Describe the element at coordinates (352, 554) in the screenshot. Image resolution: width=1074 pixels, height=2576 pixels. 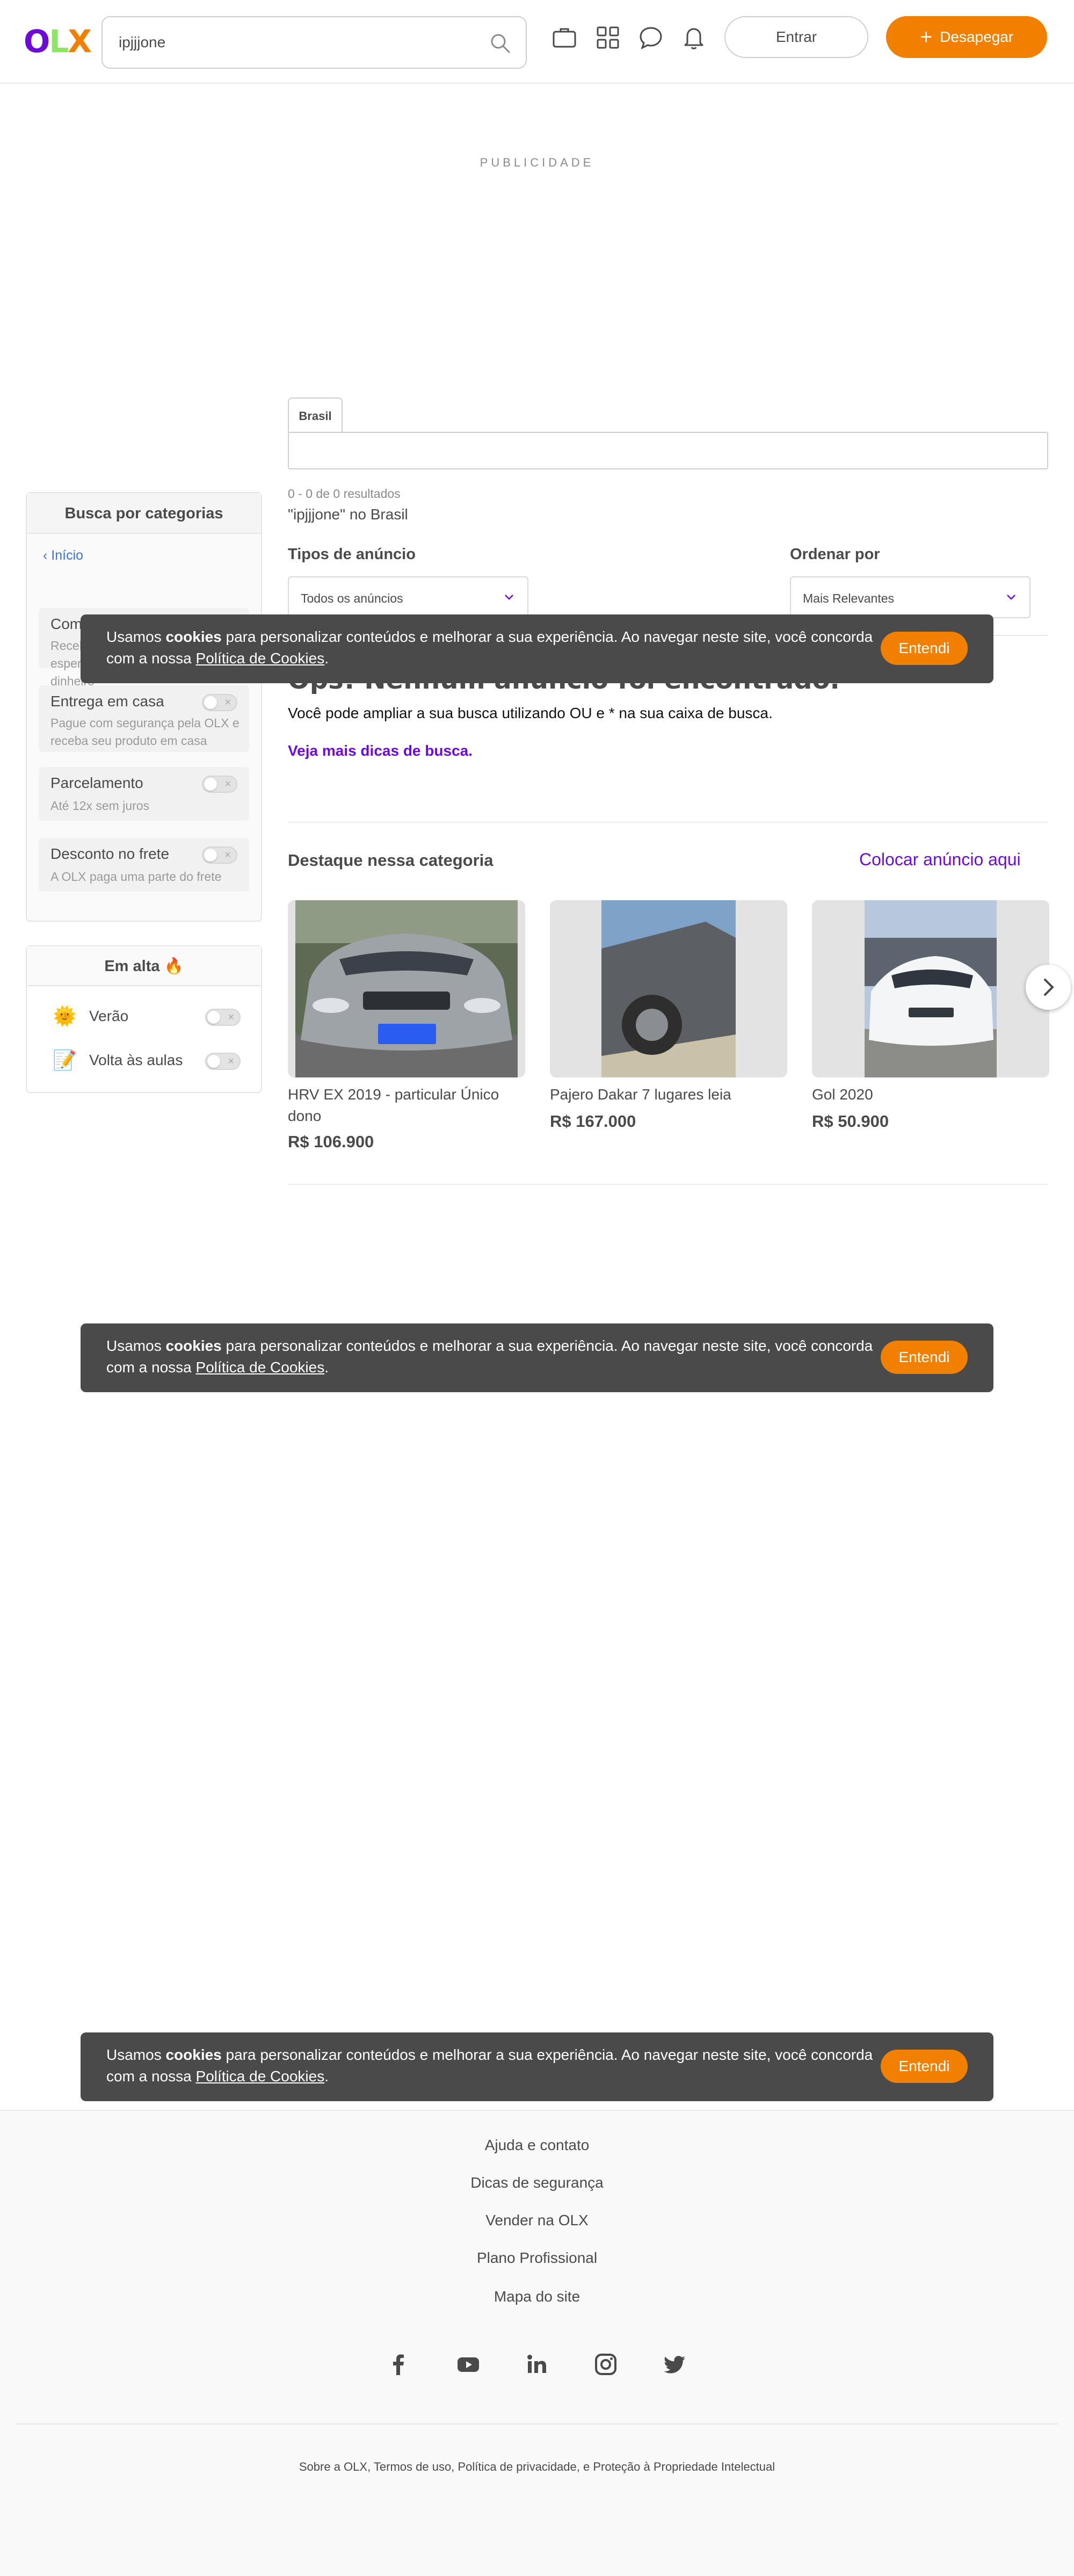
I see `ad-type-label: Tipos de anúncio` at that location.